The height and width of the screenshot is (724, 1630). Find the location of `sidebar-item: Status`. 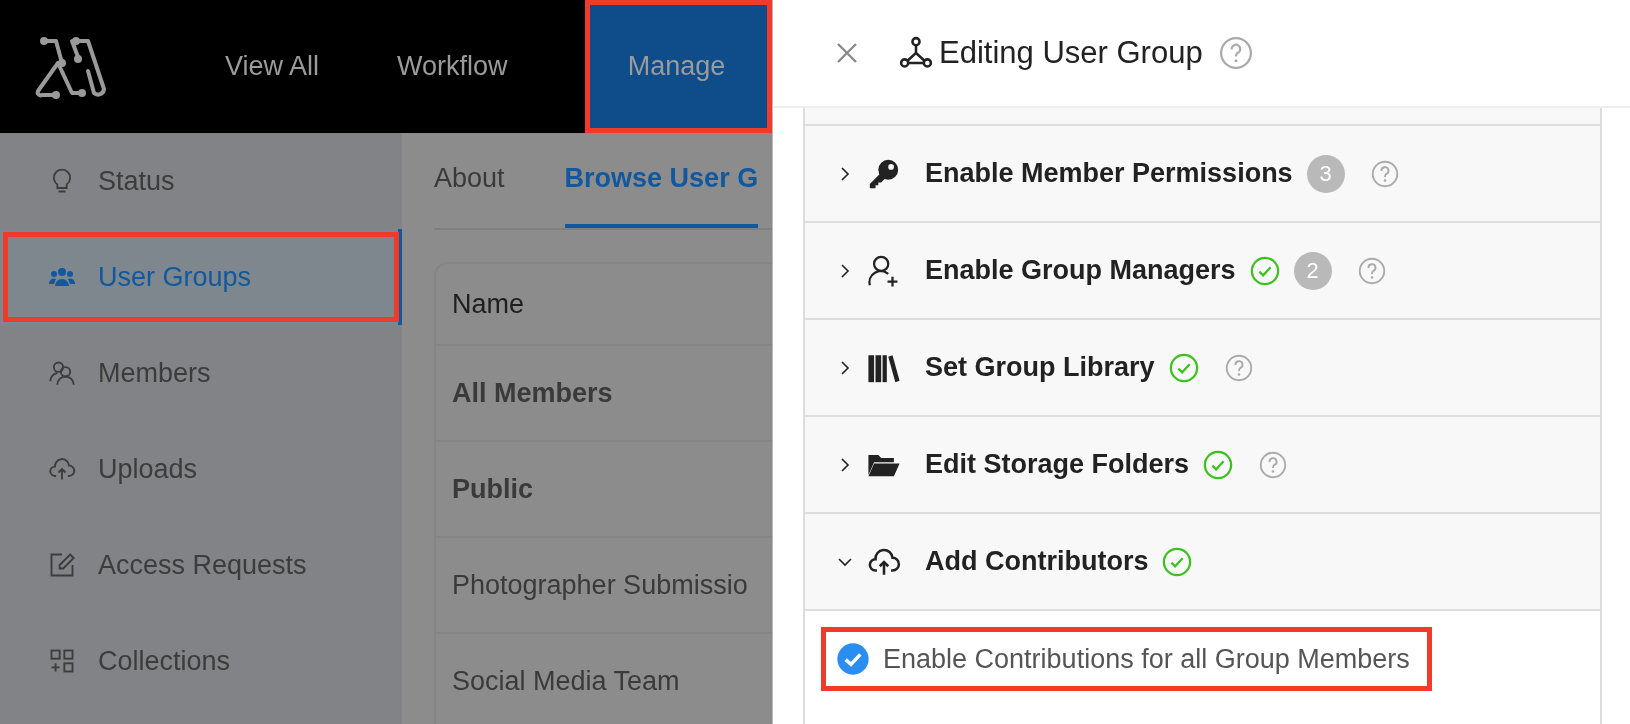

sidebar-item: Status is located at coordinates (201, 181).